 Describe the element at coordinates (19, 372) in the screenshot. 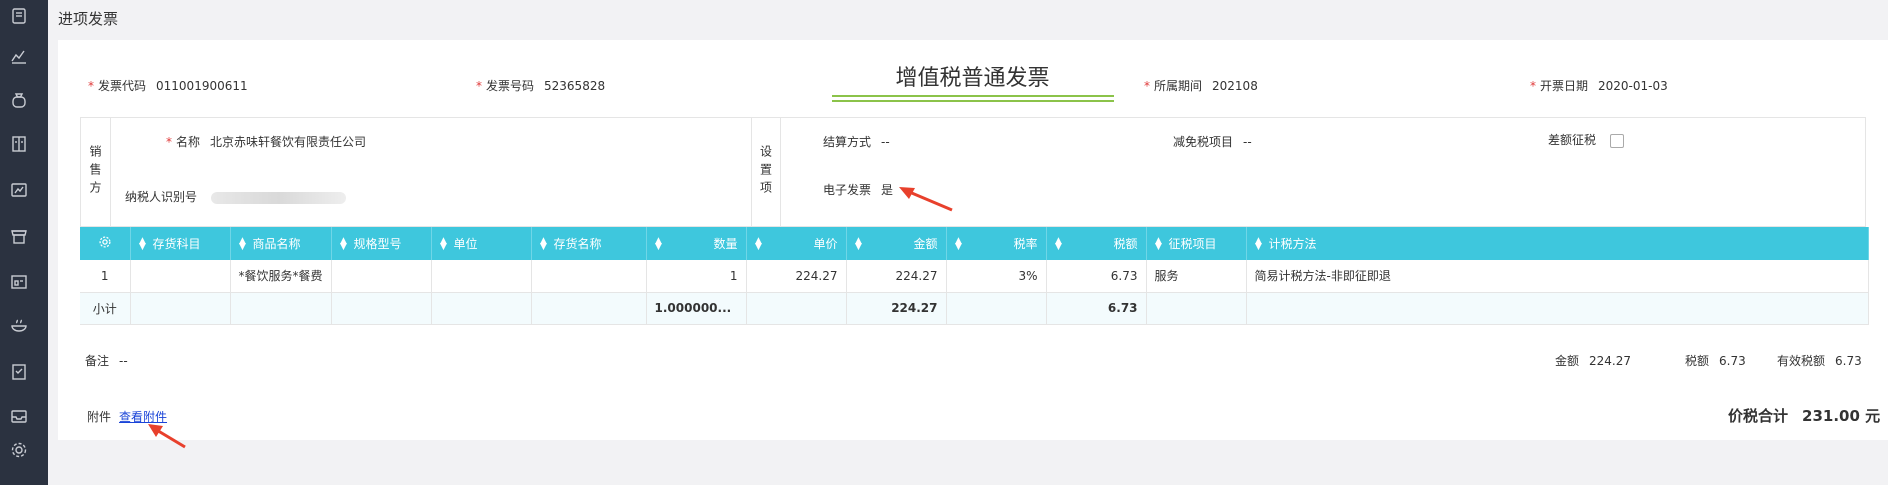

I see `receipt-icon` at that location.